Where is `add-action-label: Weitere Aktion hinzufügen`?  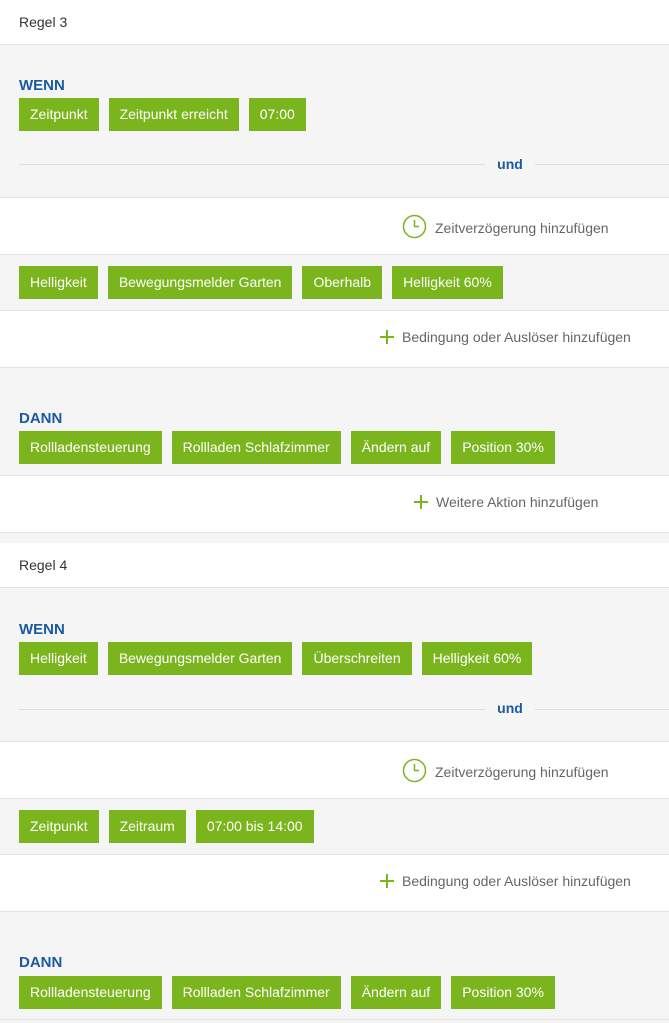
add-action-label: Weitere Aktion hinzufügen is located at coordinates (517, 502).